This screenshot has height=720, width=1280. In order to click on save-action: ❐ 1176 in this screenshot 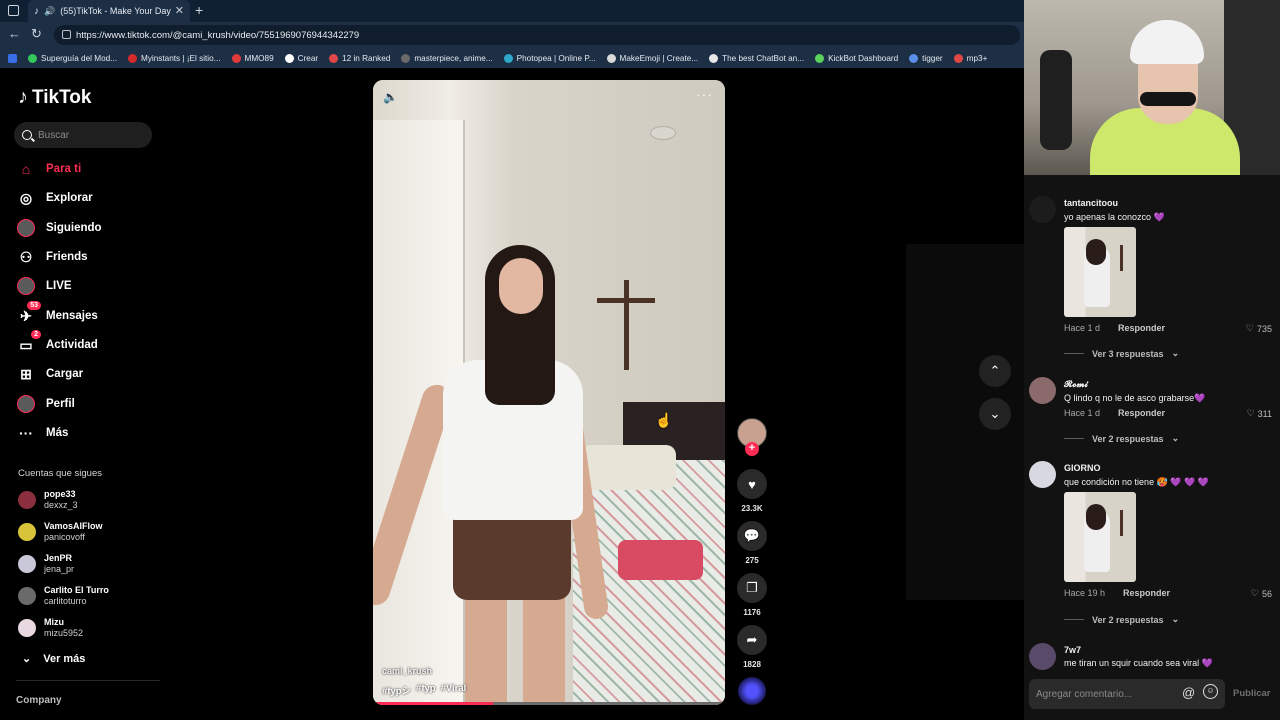, I will do `click(752, 595)`.